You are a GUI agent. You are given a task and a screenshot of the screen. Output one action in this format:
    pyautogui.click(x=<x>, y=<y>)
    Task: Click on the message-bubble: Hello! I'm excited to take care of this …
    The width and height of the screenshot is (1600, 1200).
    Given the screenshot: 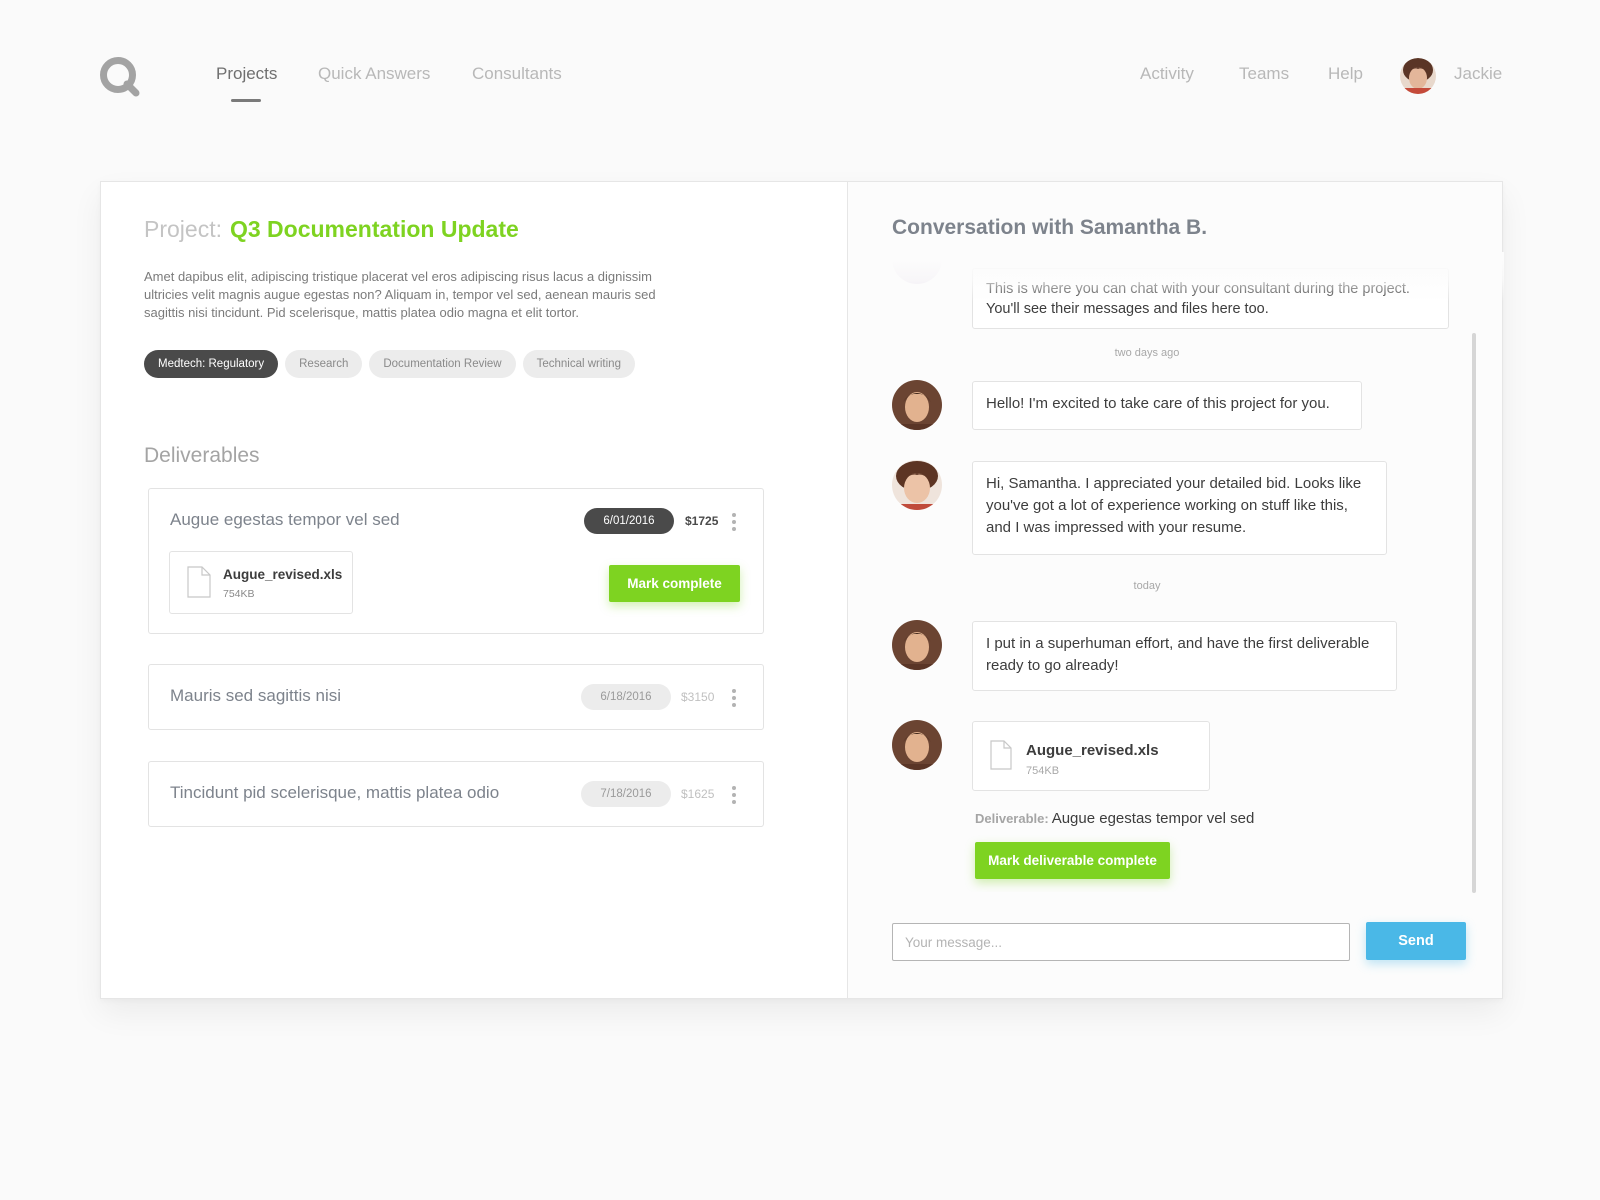 What is the action you would take?
    pyautogui.click(x=1167, y=405)
    